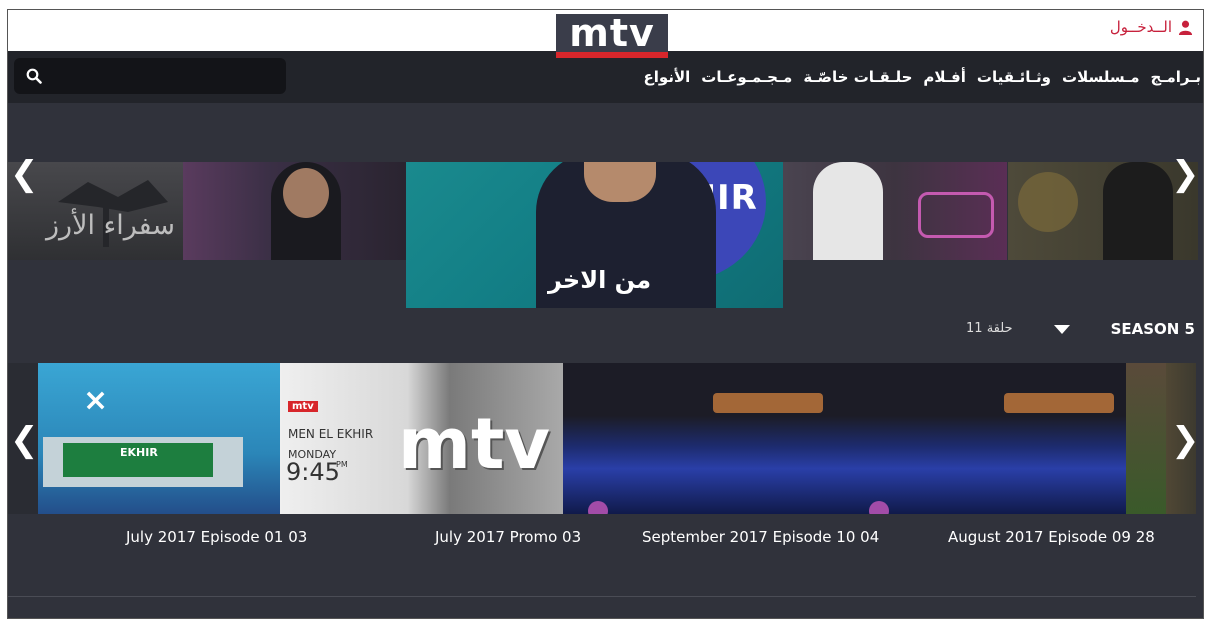 The image size is (1211, 619). Describe the element at coordinates (216, 537) in the screenshot. I see `video-caption-1: July 2017 Episode 01 03` at that location.